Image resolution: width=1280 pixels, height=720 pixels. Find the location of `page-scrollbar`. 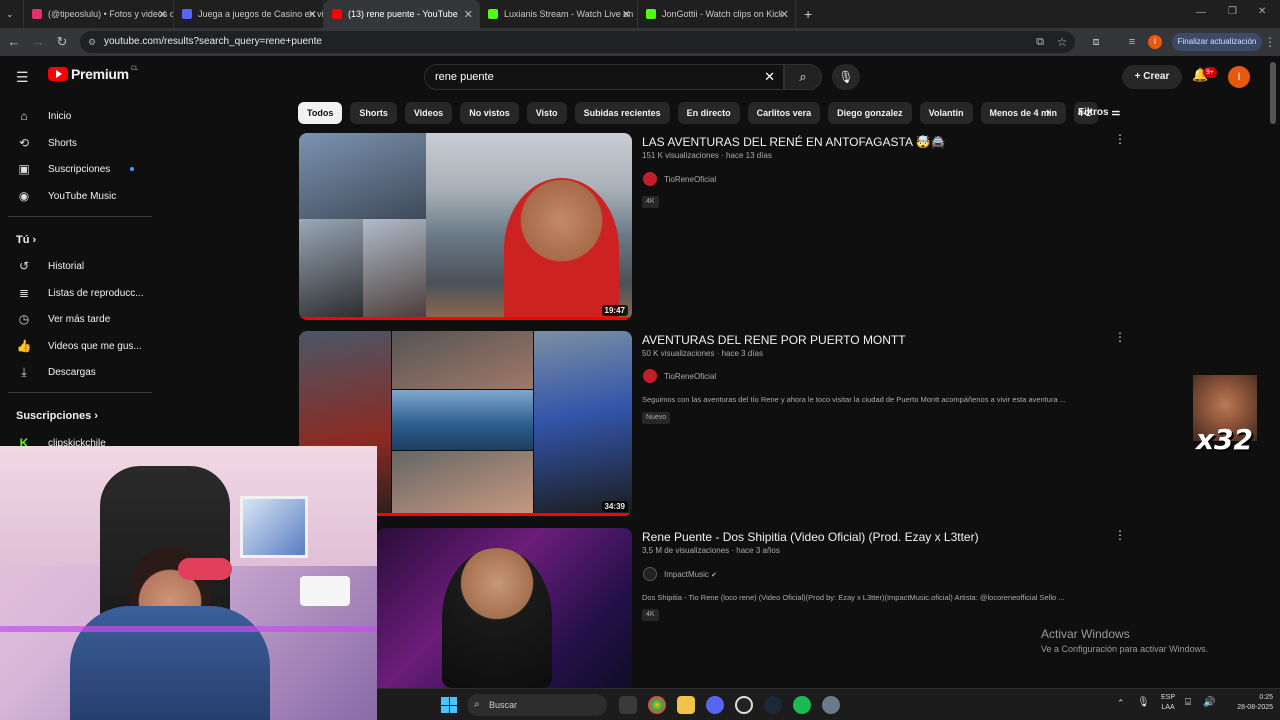

page-scrollbar is located at coordinates (1273, 93).